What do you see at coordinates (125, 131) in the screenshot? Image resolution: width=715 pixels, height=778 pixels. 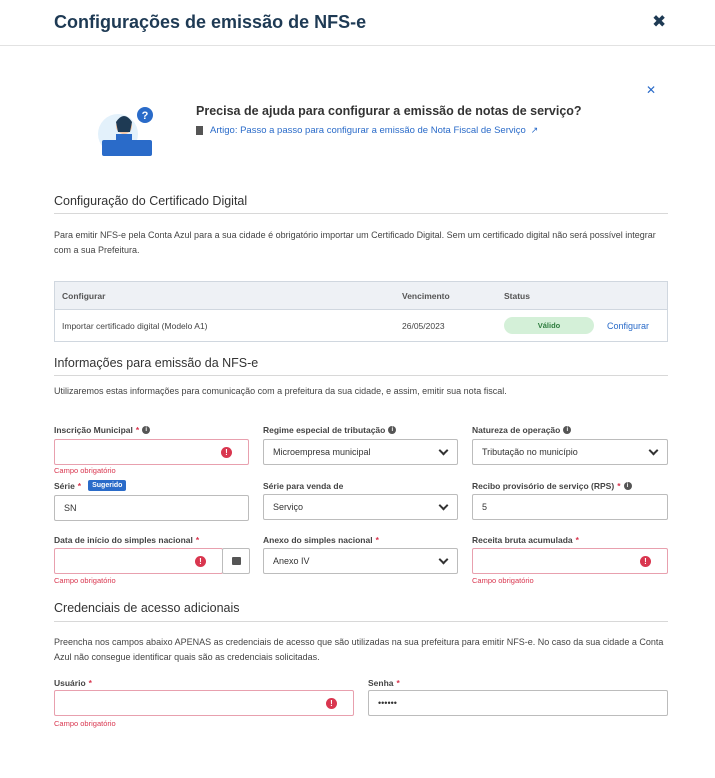 I see `help-illustration: ?` at bounding box center [125, 131].